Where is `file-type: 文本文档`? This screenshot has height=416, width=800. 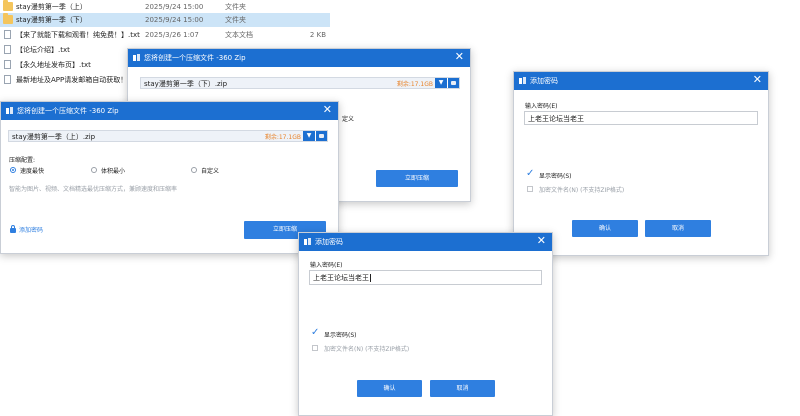 file-type: 文本文档 is located at coordinates (239, 35).